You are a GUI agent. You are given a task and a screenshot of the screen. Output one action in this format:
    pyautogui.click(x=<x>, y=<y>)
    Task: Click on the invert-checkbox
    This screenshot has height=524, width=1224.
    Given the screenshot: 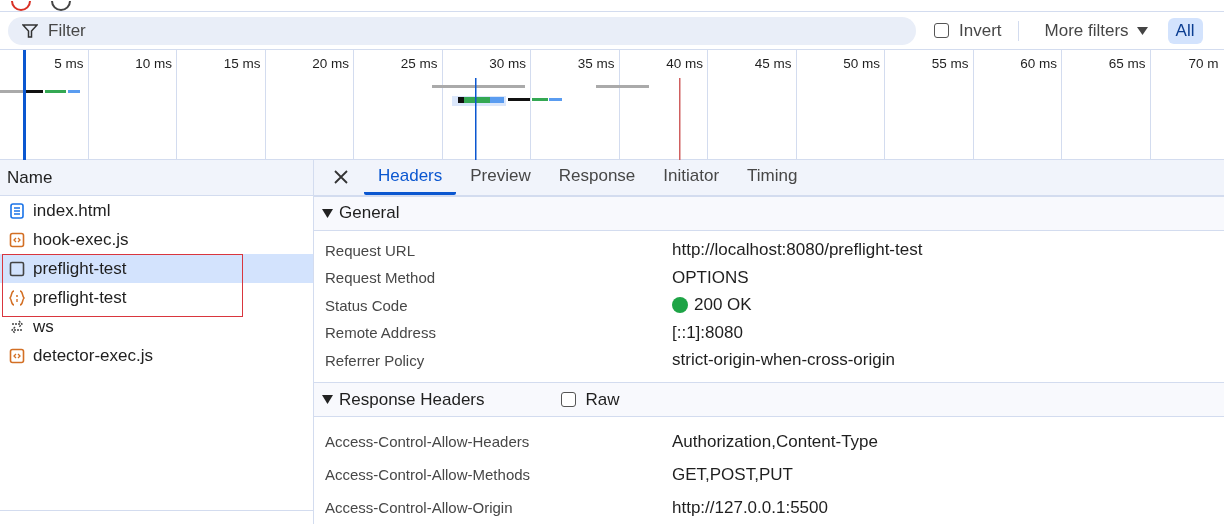 What is the action you would take?
    pyautogui.click(x=941, y=30)
    